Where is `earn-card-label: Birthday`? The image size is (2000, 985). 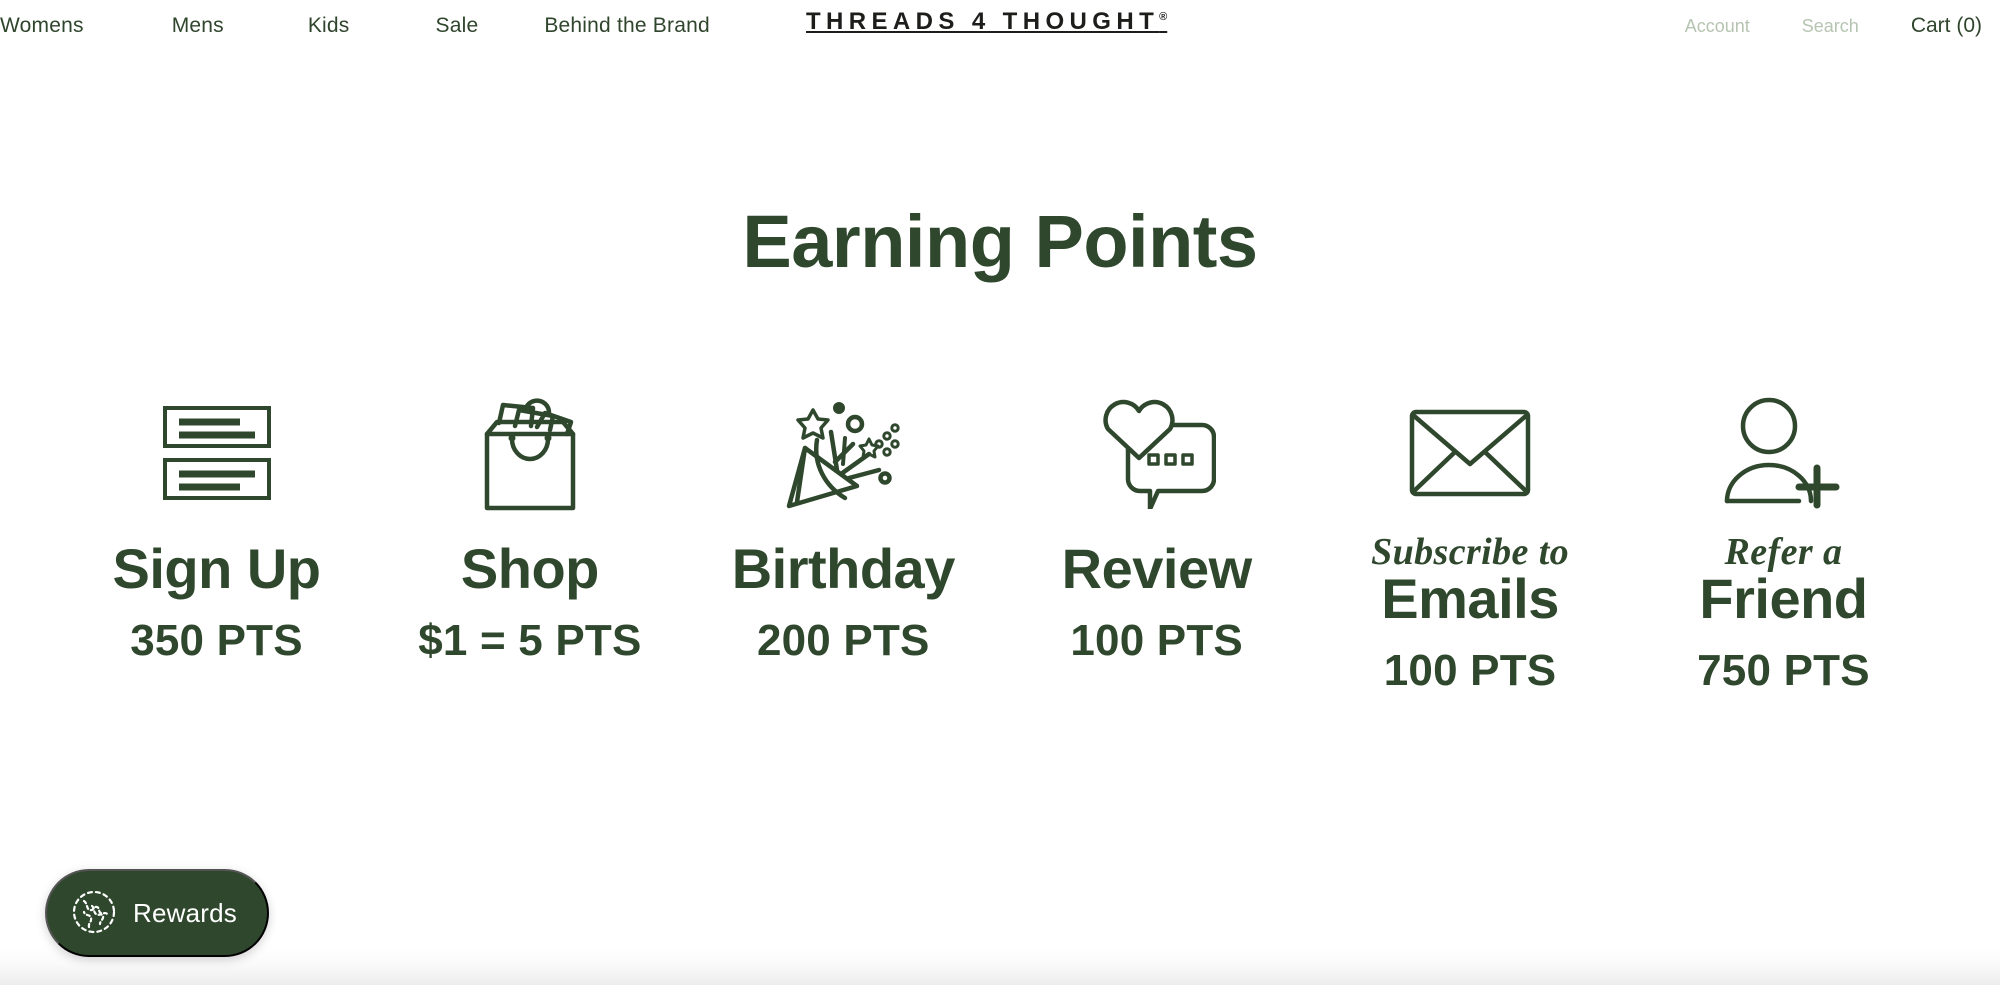
earn-card-label: Birthday is located at coordinates (843, 568).